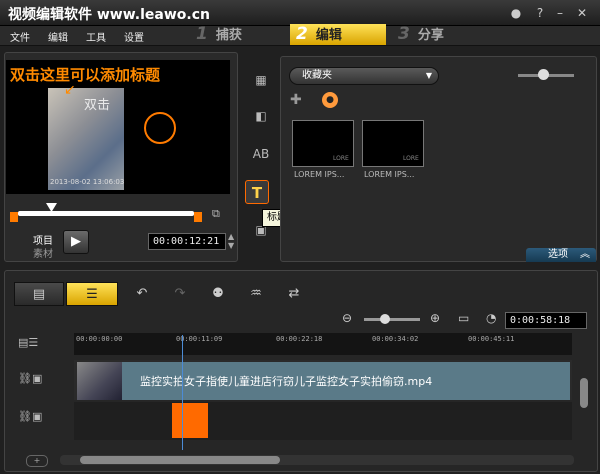 Image resolution: width=600 pixels, height=474 pixels. What do you see at coordinates (134, 36) in the screenshot?
I see `menu-settings: 设置` at bounding box center [134, 36].